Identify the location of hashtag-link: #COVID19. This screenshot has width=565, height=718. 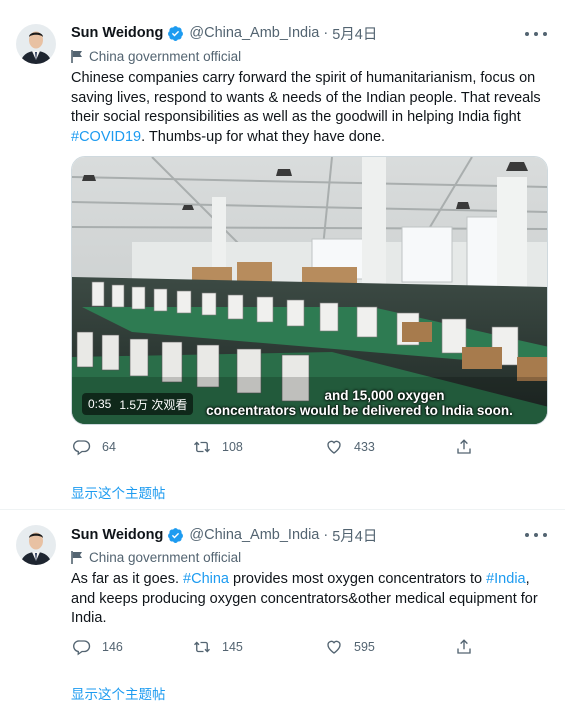
(106, 137).